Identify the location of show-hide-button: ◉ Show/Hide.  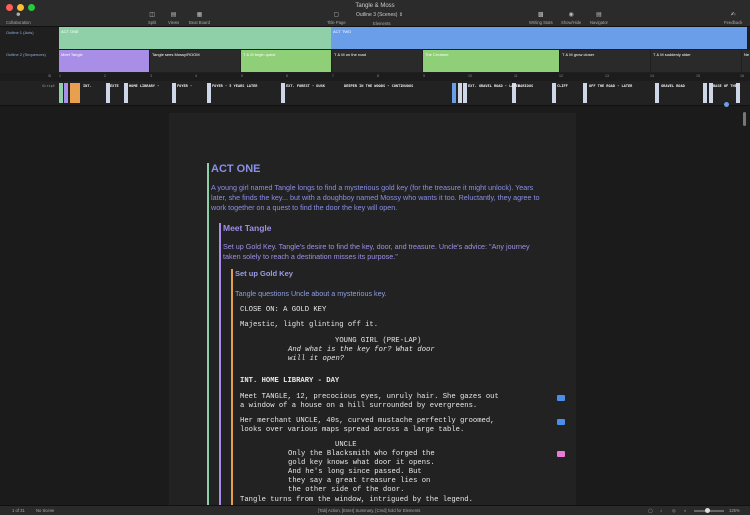
(571, 18).